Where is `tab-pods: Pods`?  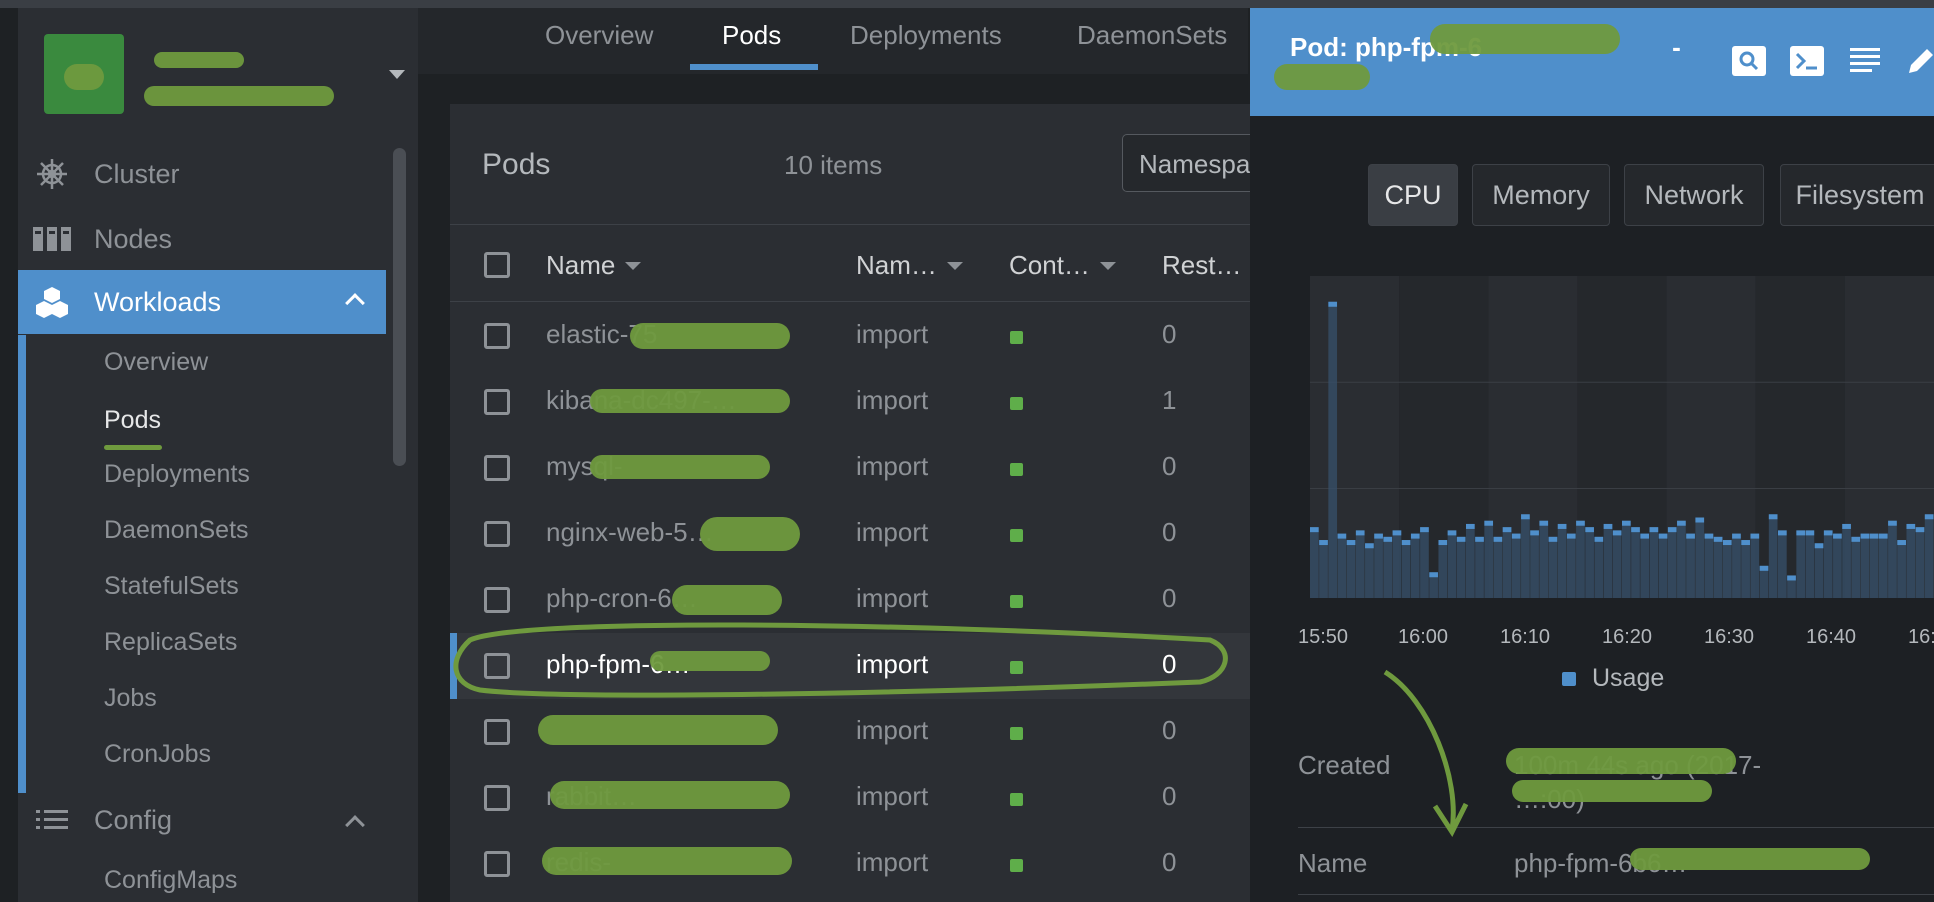
tab-pods: Pods is located at coordinates (751, 35).